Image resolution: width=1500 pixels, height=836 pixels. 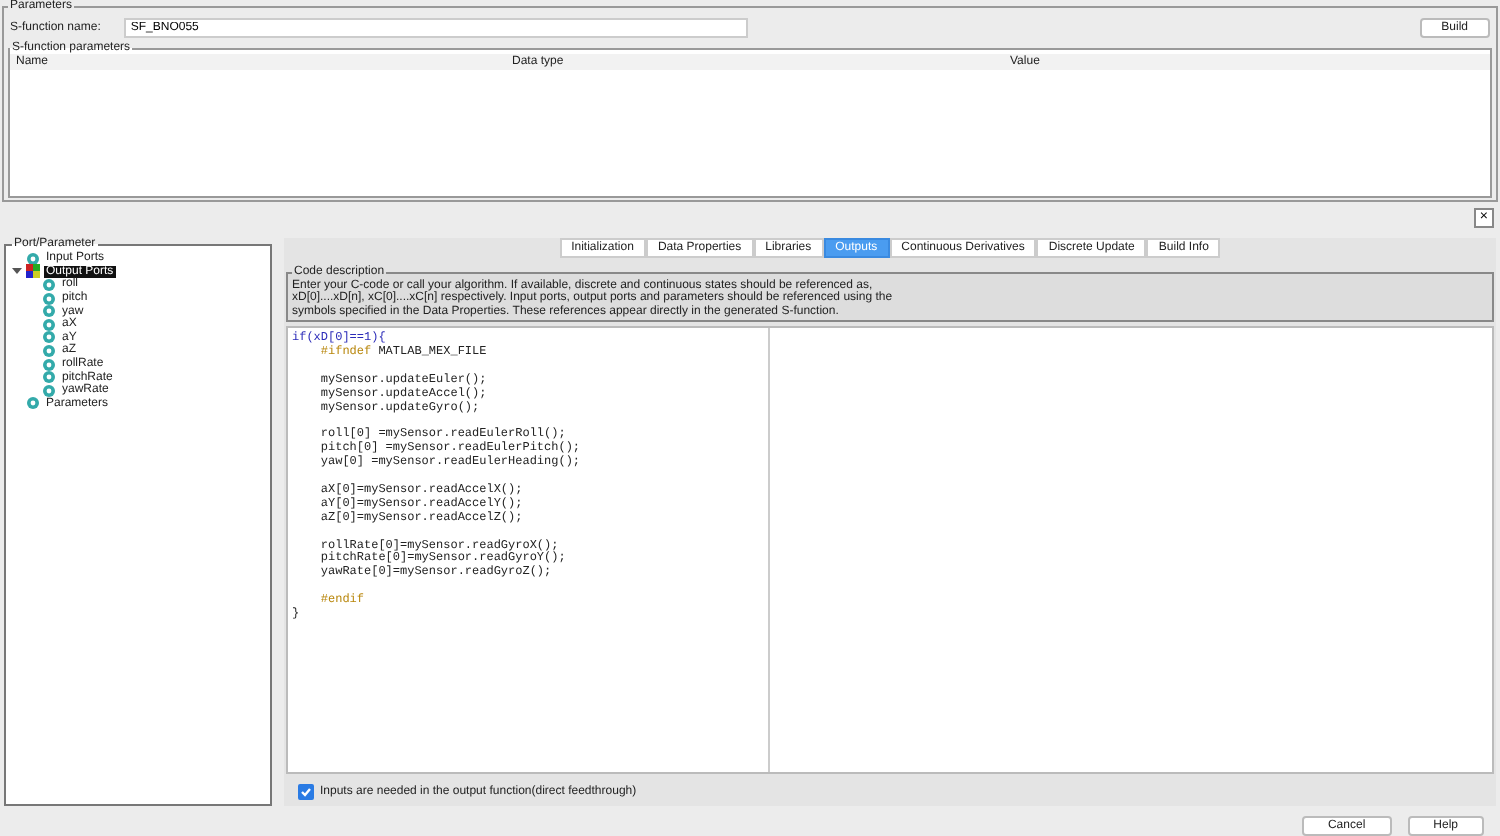 What do you see at coordinates (33, 271) in the screenshot?
I see `port-block-icon` at bounding box center [33, 271].